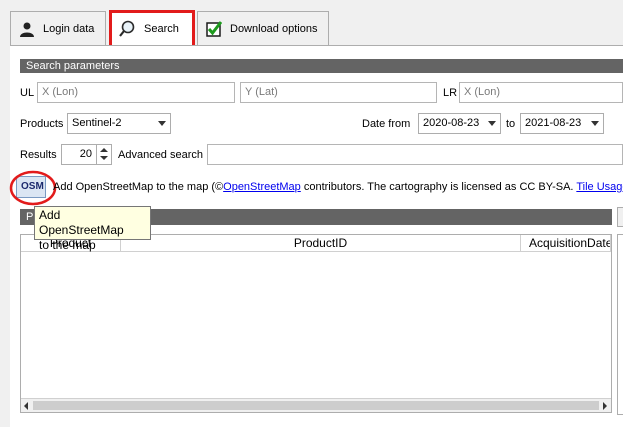  Describe the element at coordinates (451, 123) in the screenshot. I see `date-from-value: 2020-08-23` at that location.